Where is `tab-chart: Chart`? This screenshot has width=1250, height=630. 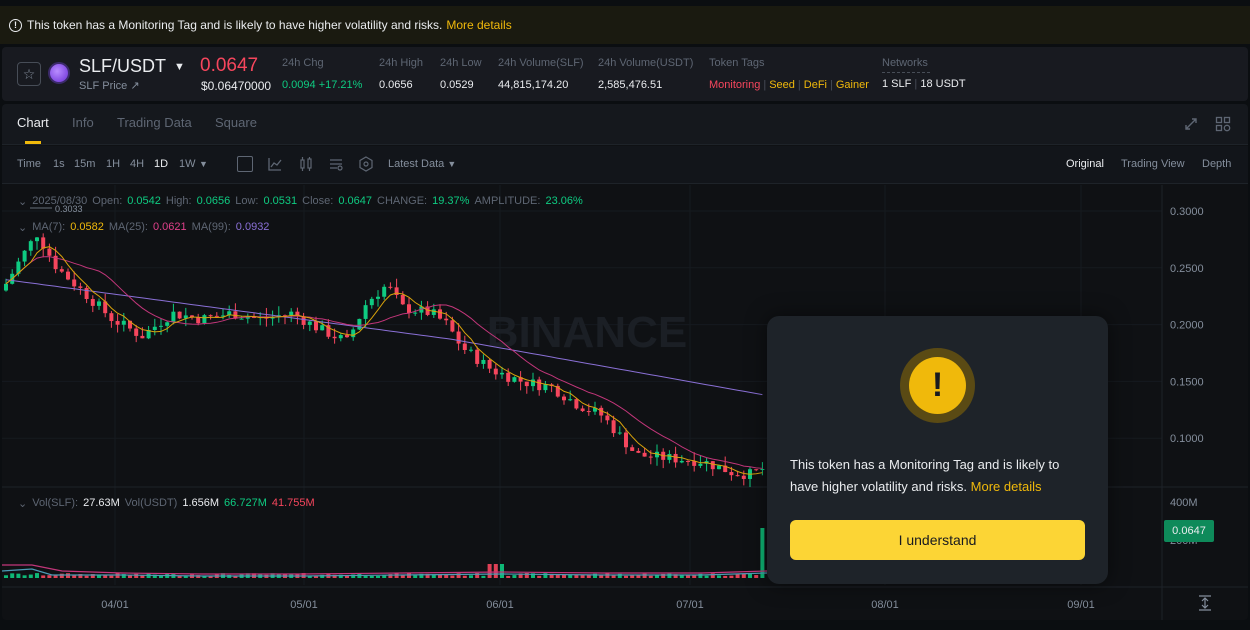 tab-chart: Chart is located at coordinates (33, 122).